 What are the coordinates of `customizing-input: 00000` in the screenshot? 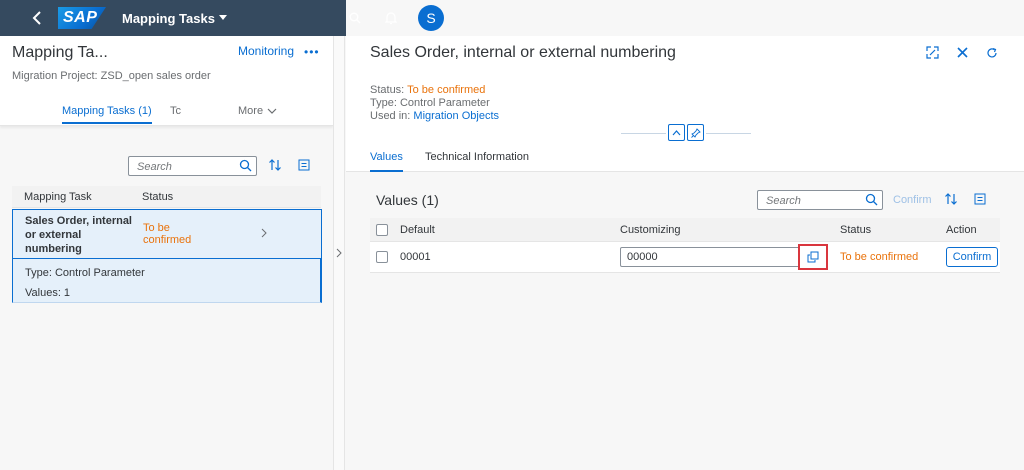 It's located at (724, 257).